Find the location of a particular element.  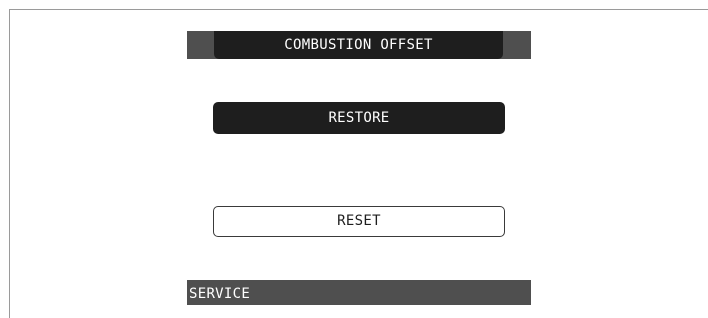

screen-title: COMBUSTION OFFSET is located at coordinates (358, 45).